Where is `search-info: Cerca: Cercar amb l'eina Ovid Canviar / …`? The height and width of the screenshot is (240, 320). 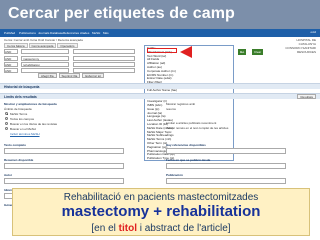
search-info: Cerca: Cercar amb l'eina Ovid Canviar / … is located at coordinates (43, 40).